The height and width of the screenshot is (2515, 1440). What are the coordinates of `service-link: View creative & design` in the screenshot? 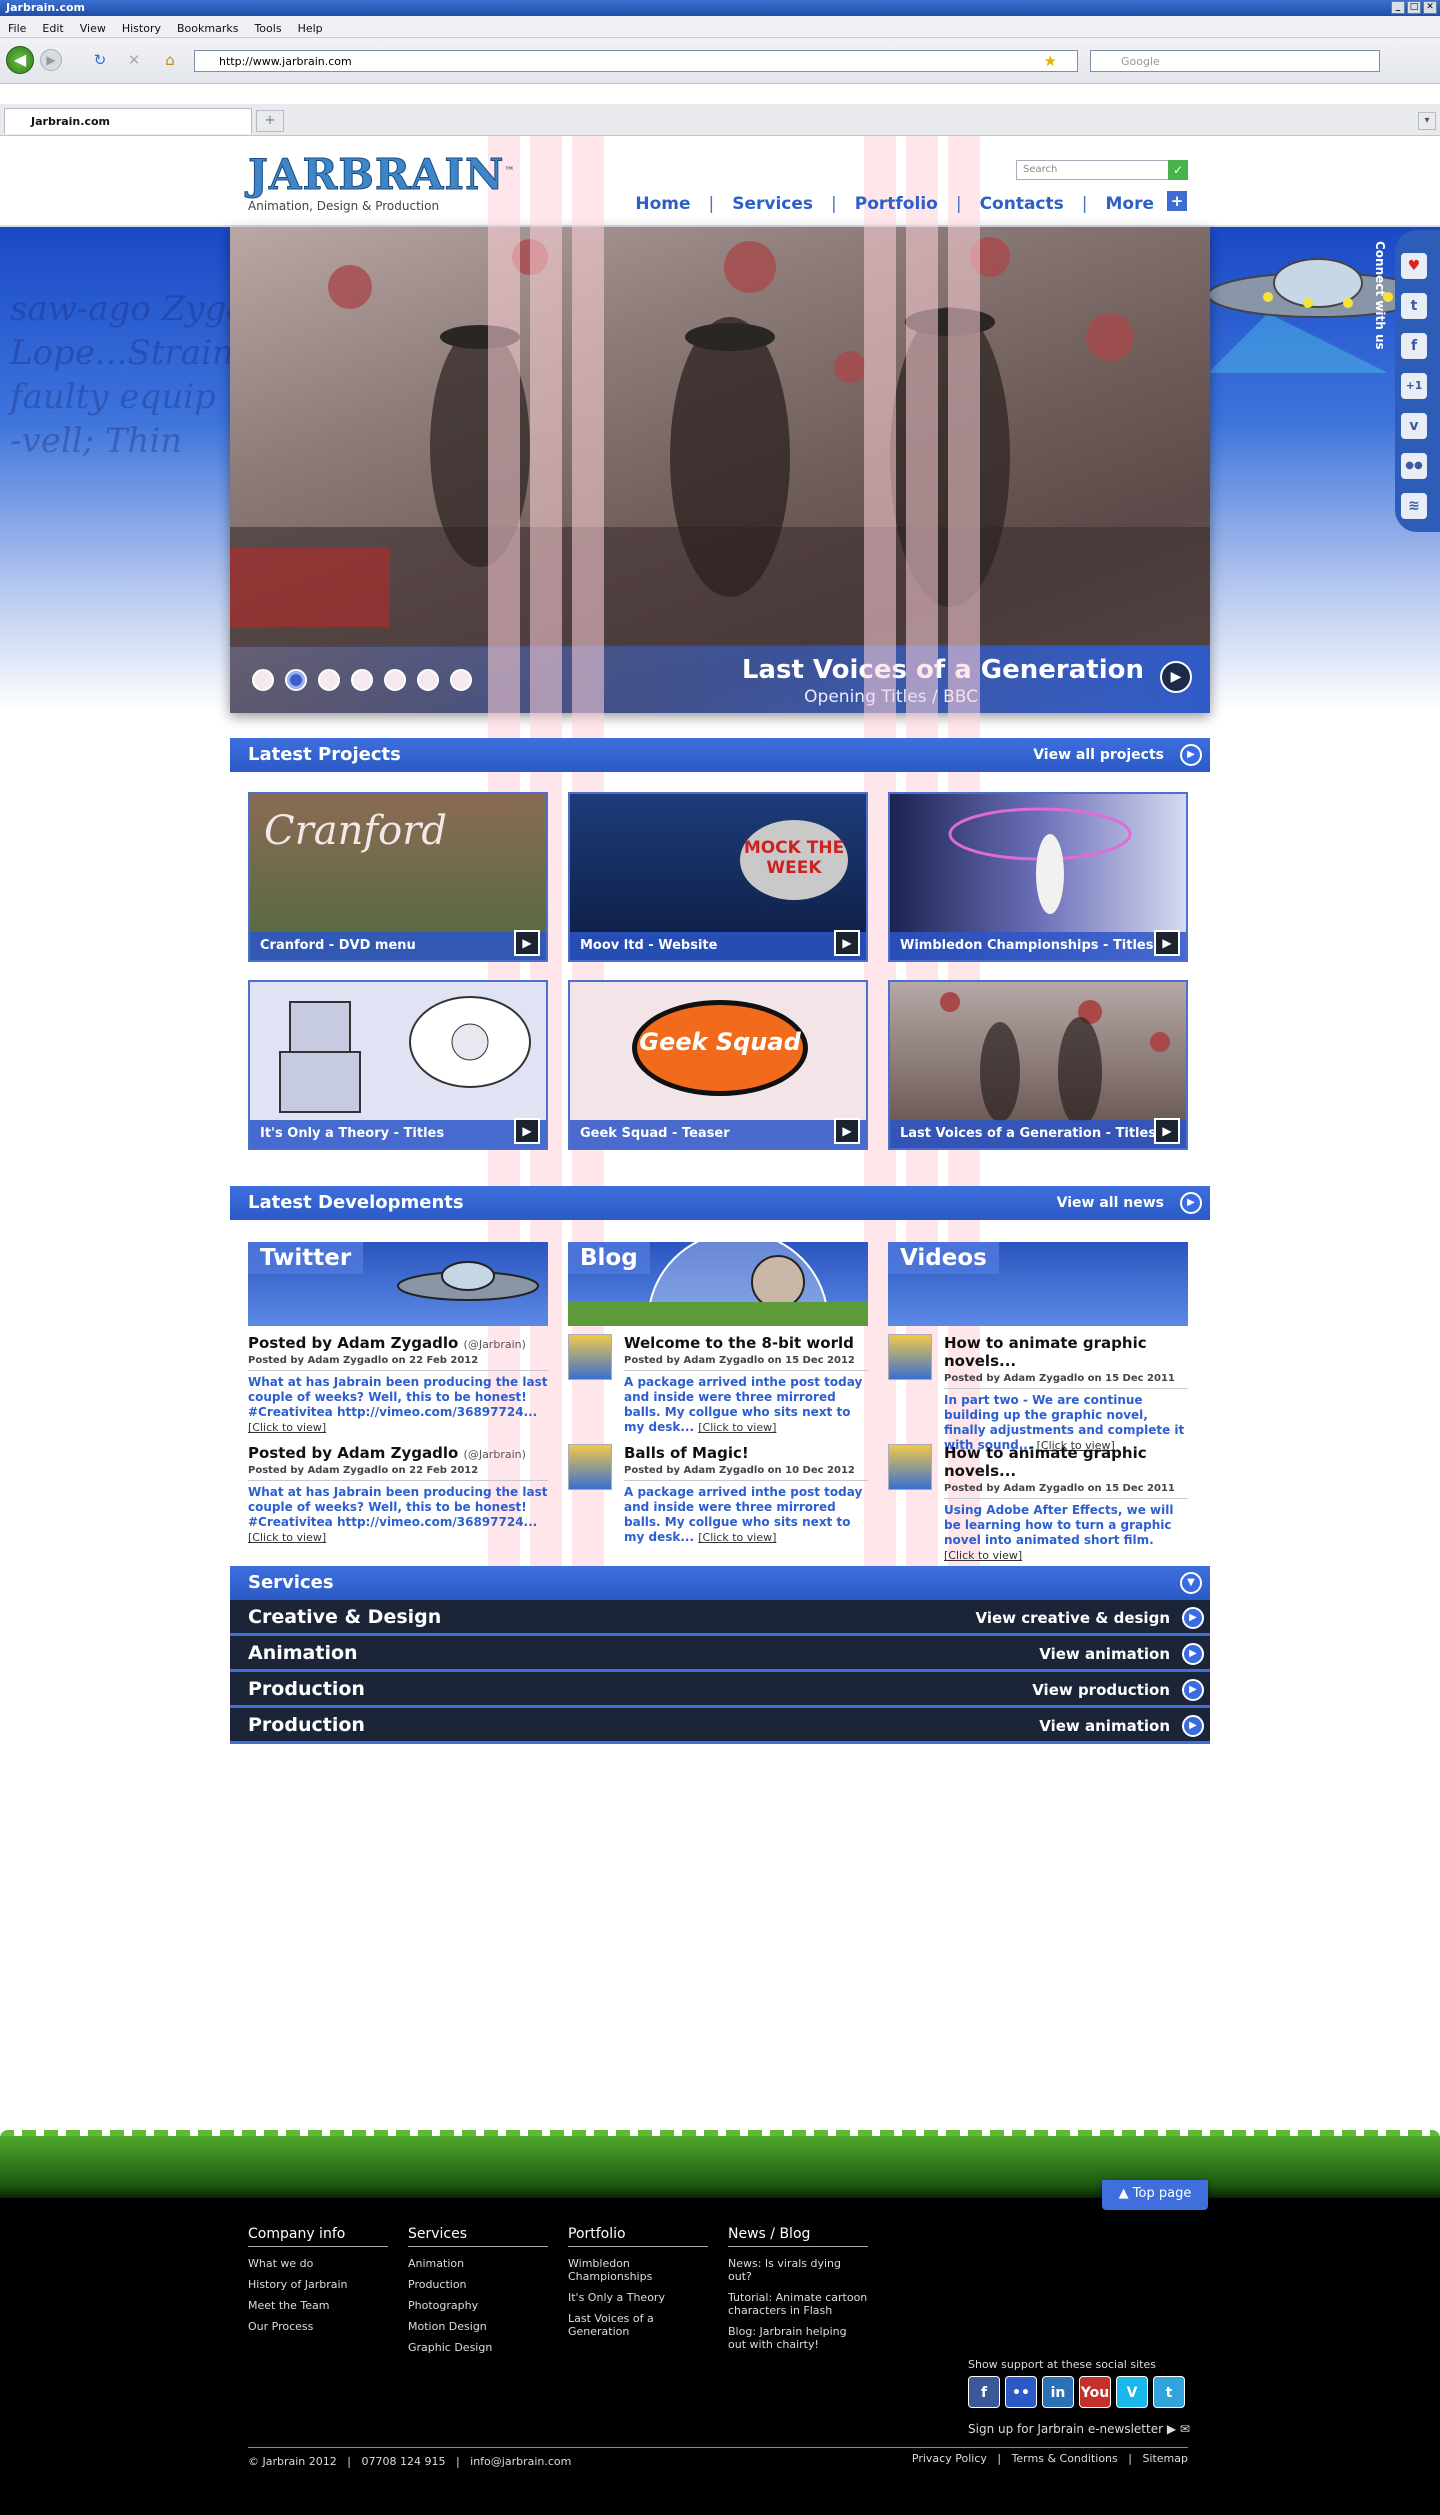 It's located at (1072, 1618).